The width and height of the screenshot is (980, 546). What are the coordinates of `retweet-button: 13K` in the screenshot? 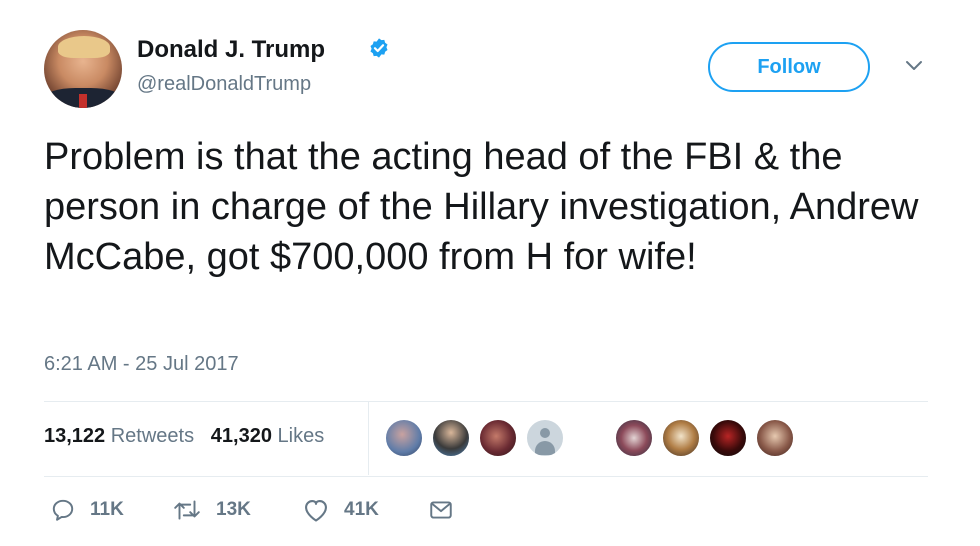 It's located at (211, 510).